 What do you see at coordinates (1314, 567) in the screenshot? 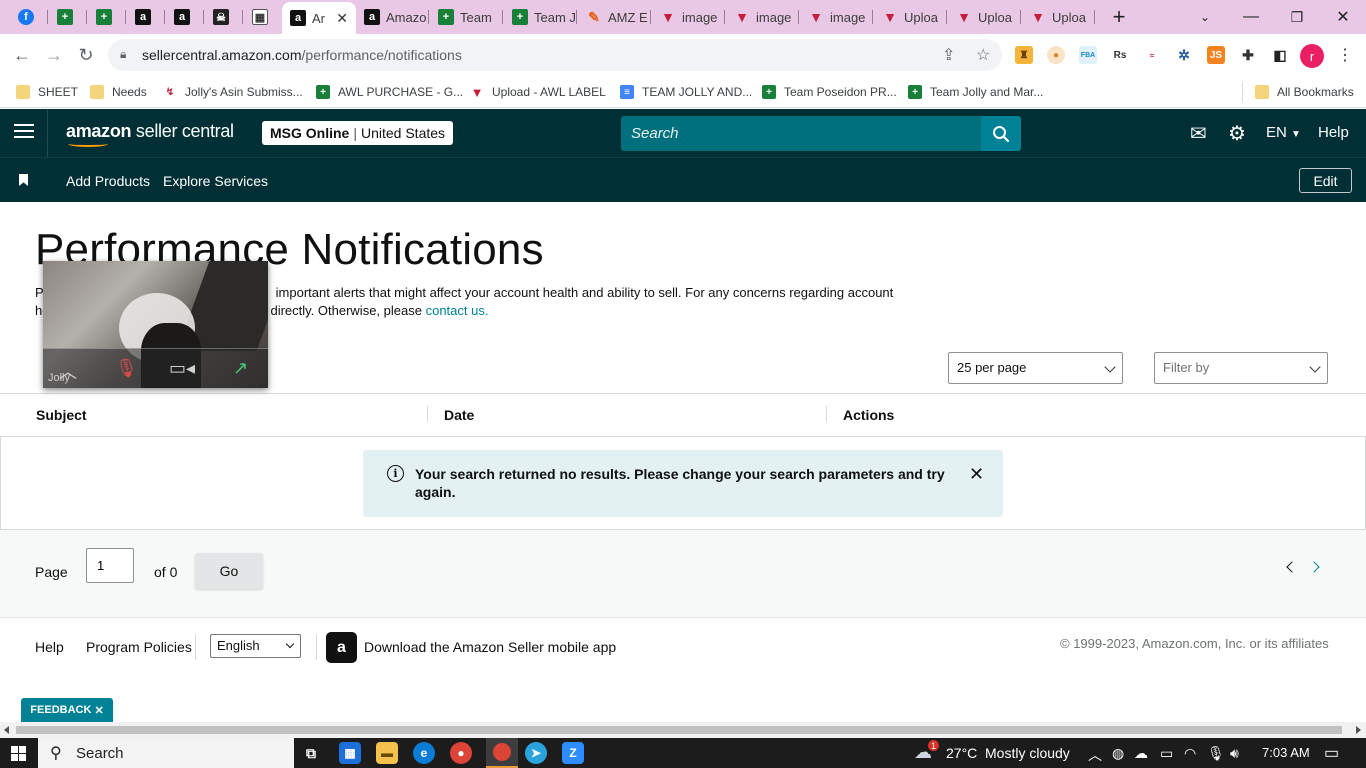
I see `next-page-icon` at bounding box center [1314, 567].